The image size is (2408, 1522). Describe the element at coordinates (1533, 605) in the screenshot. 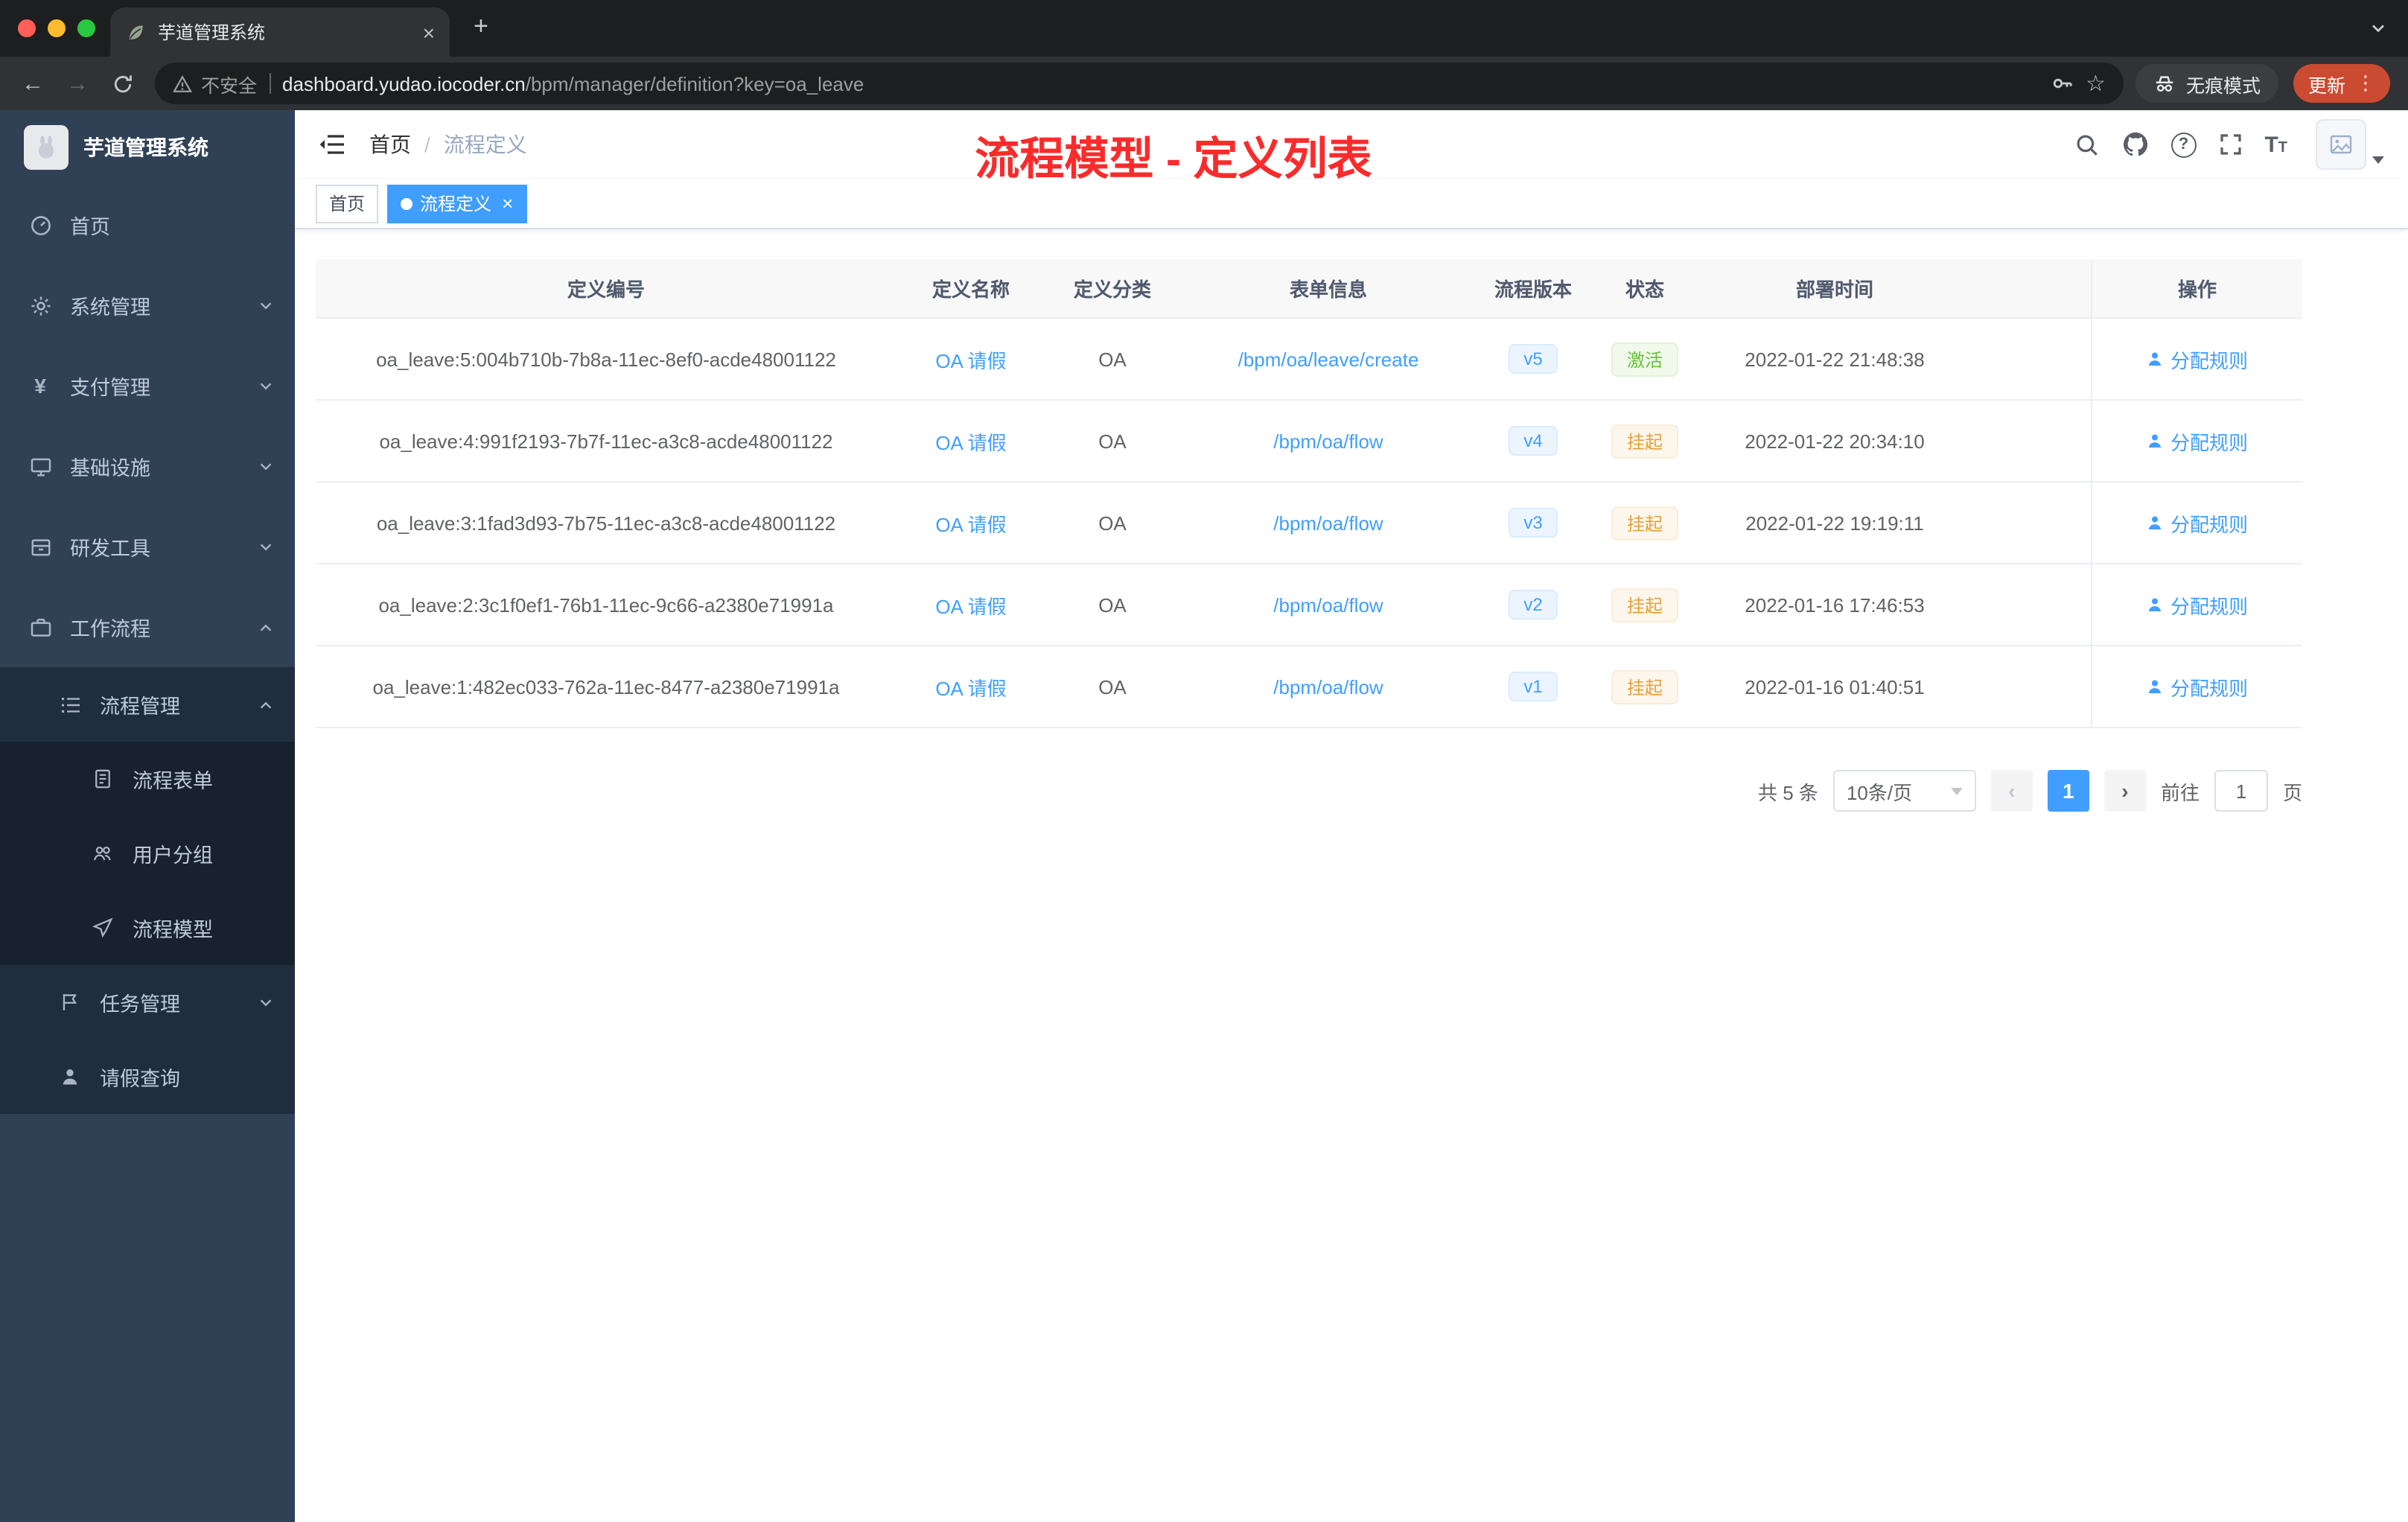

I see `version-tag: v2` at that location.